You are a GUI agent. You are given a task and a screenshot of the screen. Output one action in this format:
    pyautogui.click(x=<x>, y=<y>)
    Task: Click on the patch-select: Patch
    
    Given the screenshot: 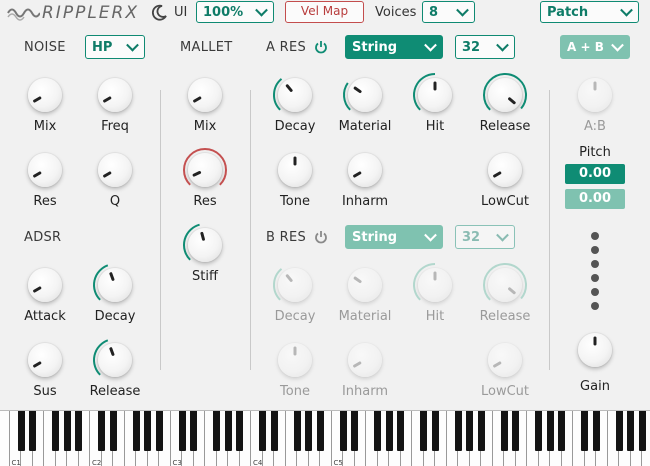 What is the action you would take?
    pyautogui.click(x=589, y=12)
    